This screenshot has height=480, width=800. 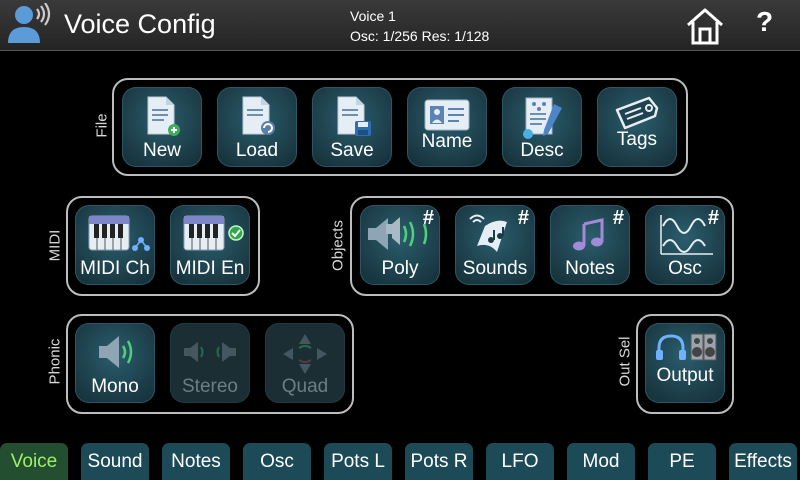 What do you see at coordinates (115, 386) in the screenshot?
I see `mono-button-label: Mono` at bounding box center [115, 386].